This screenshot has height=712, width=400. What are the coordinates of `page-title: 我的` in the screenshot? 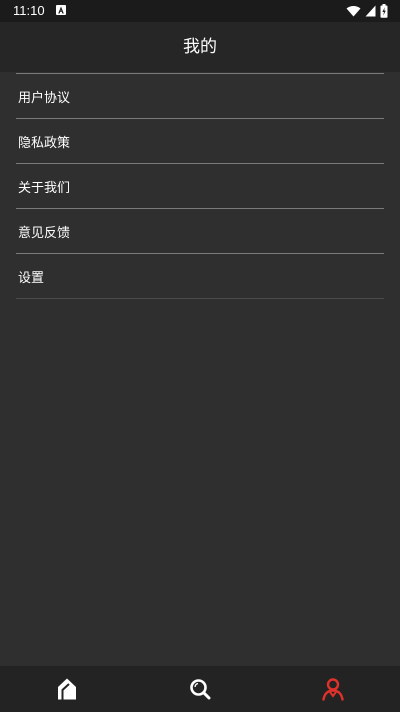 It's located at (200, 47).